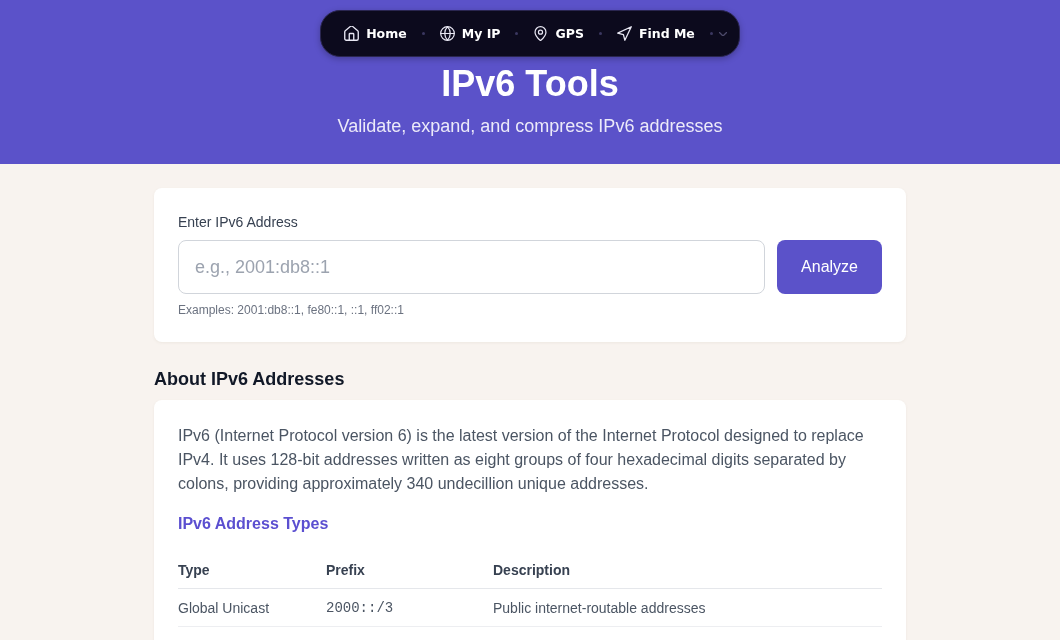 The width and height of the screenshot is (1060, 640). What do you see at coordinates (375, 33) in the screenshot?
I see `nav-link: Home` at bounding box center [375, 33].